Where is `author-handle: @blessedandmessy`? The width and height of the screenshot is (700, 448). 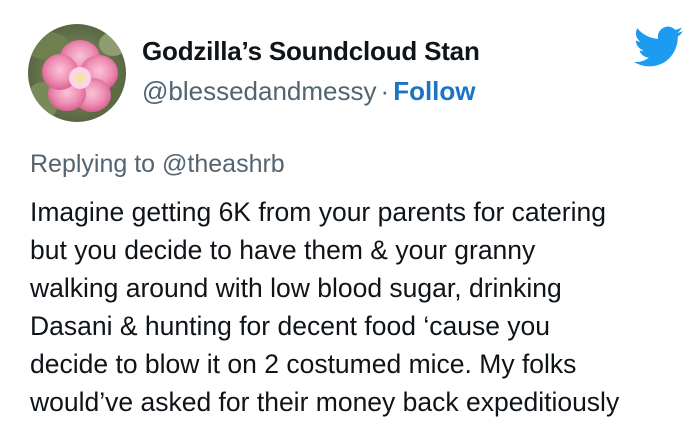
author-handle: @blessedandmessy is located at coordinates (259, 91).